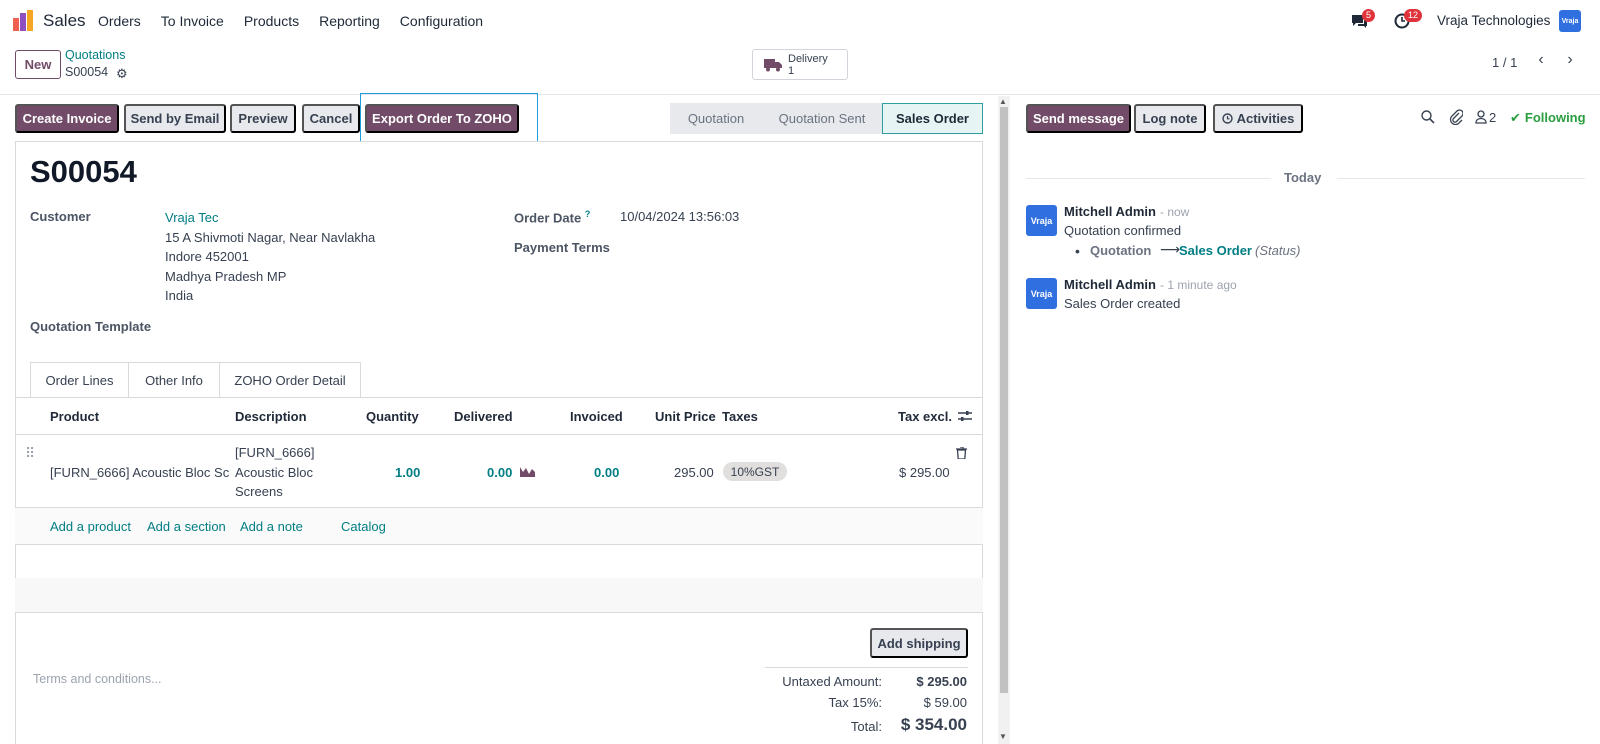 The image size is (1600, 744). I want to click on menu-reporting: Reporting, so click(349, 21).